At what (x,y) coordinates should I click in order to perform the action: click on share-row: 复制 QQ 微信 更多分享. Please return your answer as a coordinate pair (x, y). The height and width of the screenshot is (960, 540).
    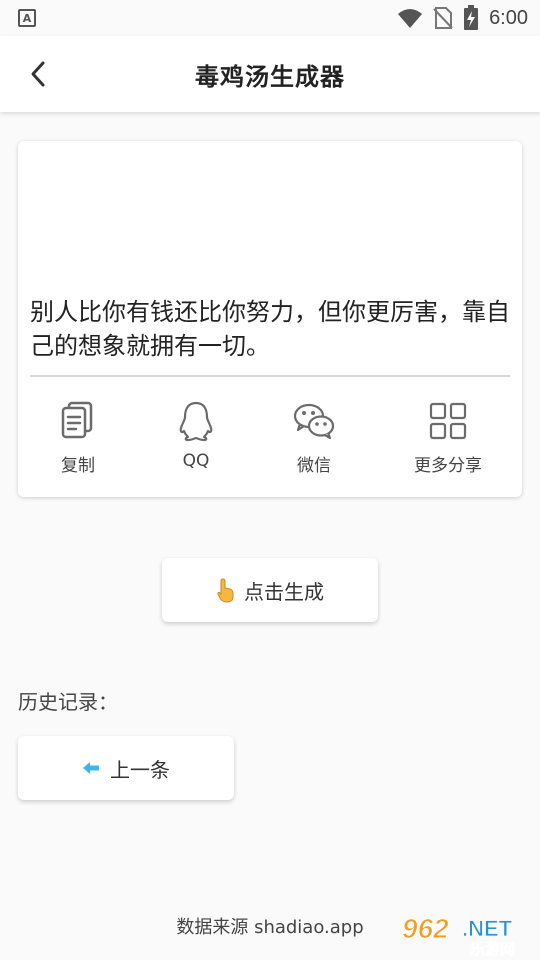
    Looking at the image, I should click on (270, 439).